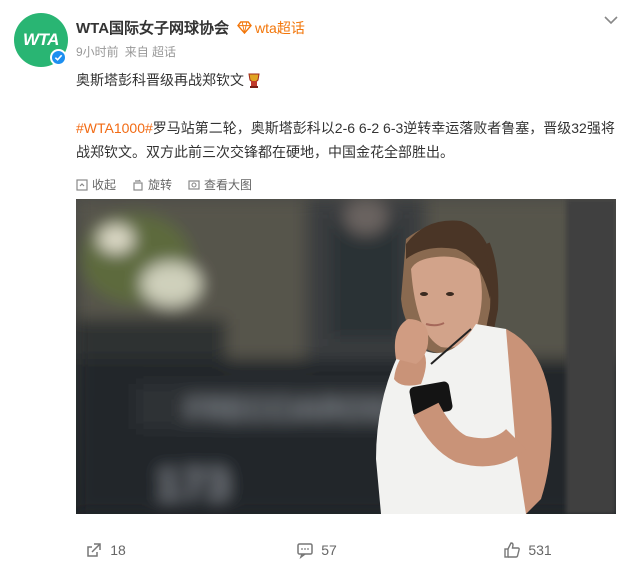 The width and height of the screenshot is (633, 571). I want to click on image-toolbar: 收起 旋转 查看大图, so click(164, 184).